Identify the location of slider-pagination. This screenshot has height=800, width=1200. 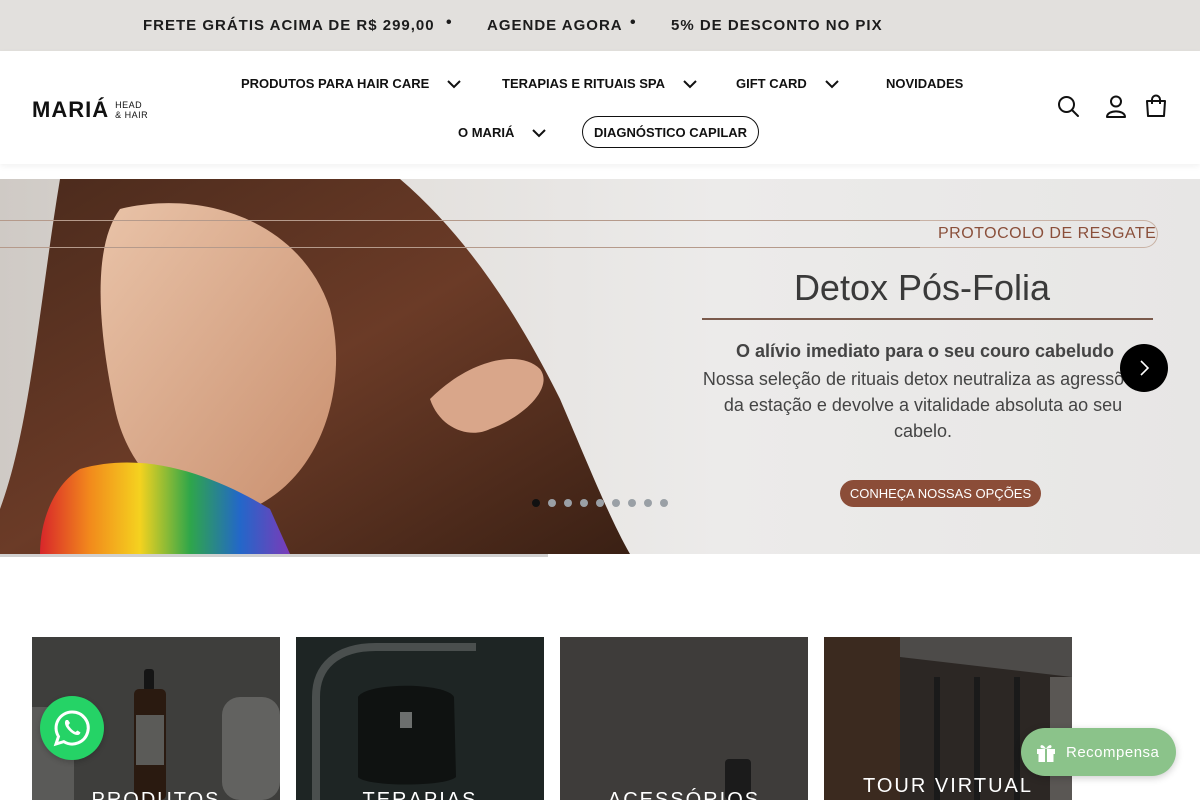
(600, 503).